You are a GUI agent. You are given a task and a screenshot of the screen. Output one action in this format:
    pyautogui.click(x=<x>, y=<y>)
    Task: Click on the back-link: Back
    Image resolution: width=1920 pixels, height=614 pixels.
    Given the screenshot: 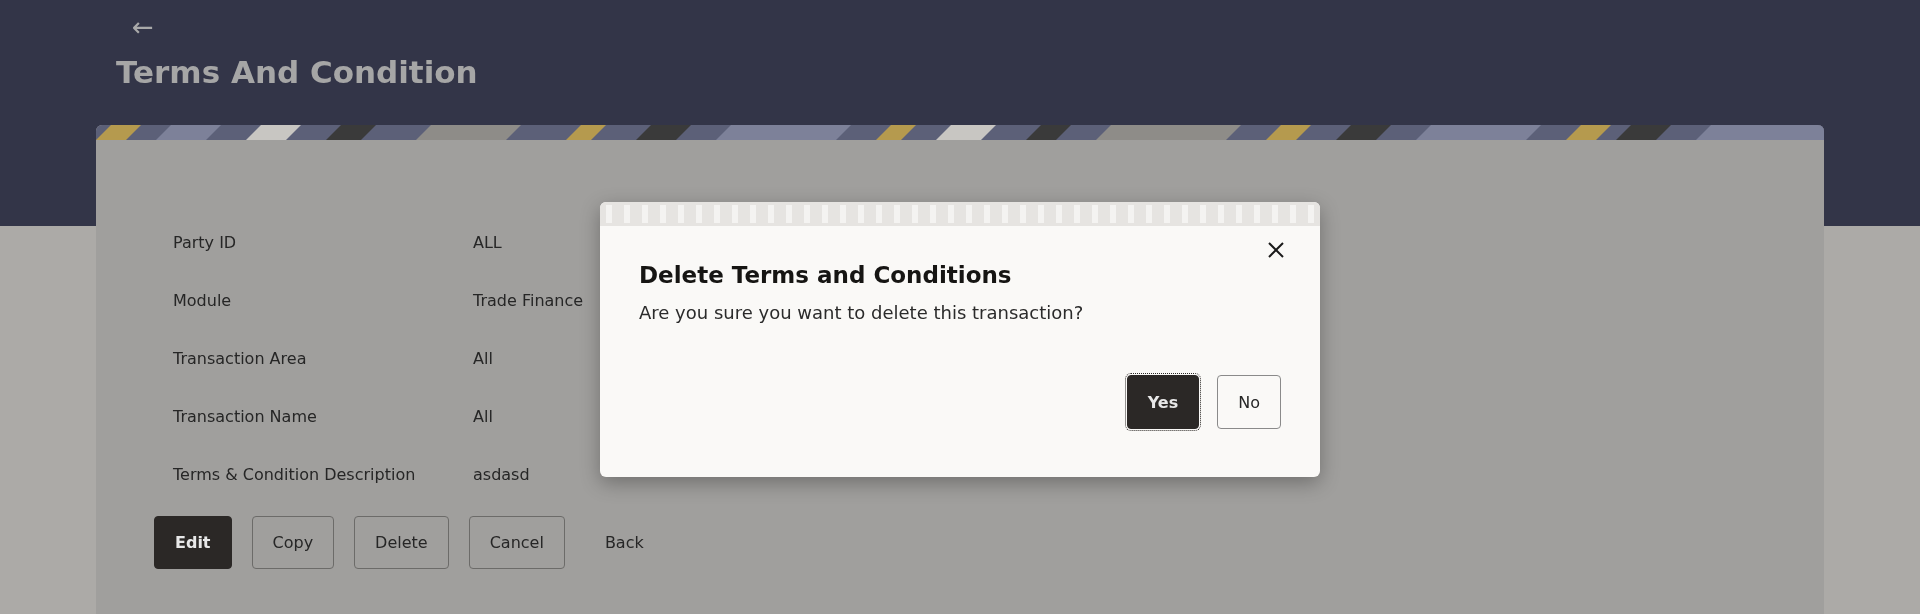 What is the action you would take?
    pyautogui.click(x=624, y=542)
    